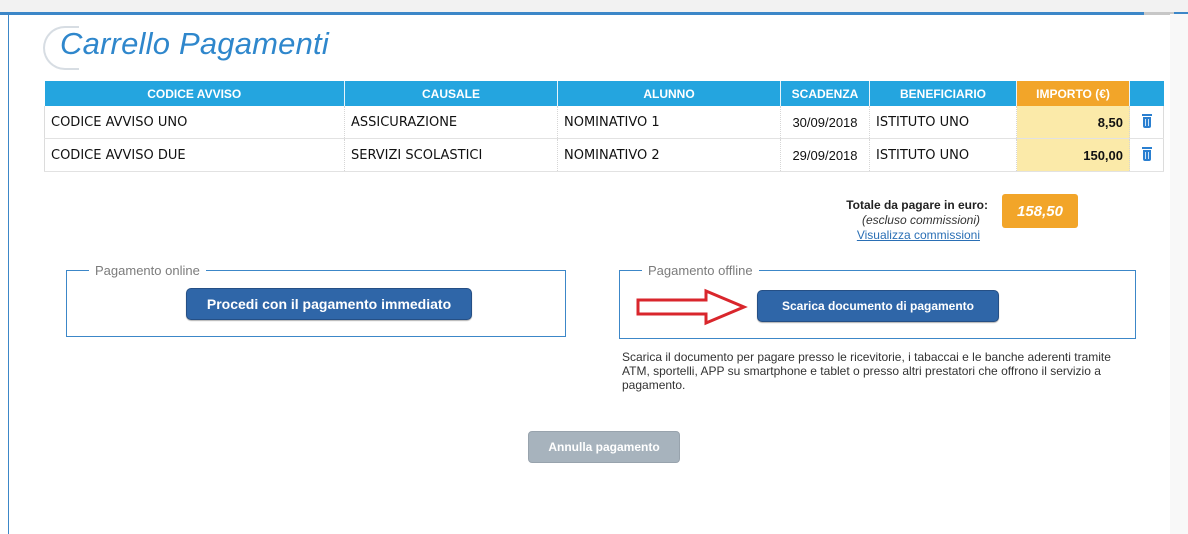  Describe the element at coordinates (451, 122) in the screenshot. I see `cell-causale: ASSICURAZIONE` at that location.